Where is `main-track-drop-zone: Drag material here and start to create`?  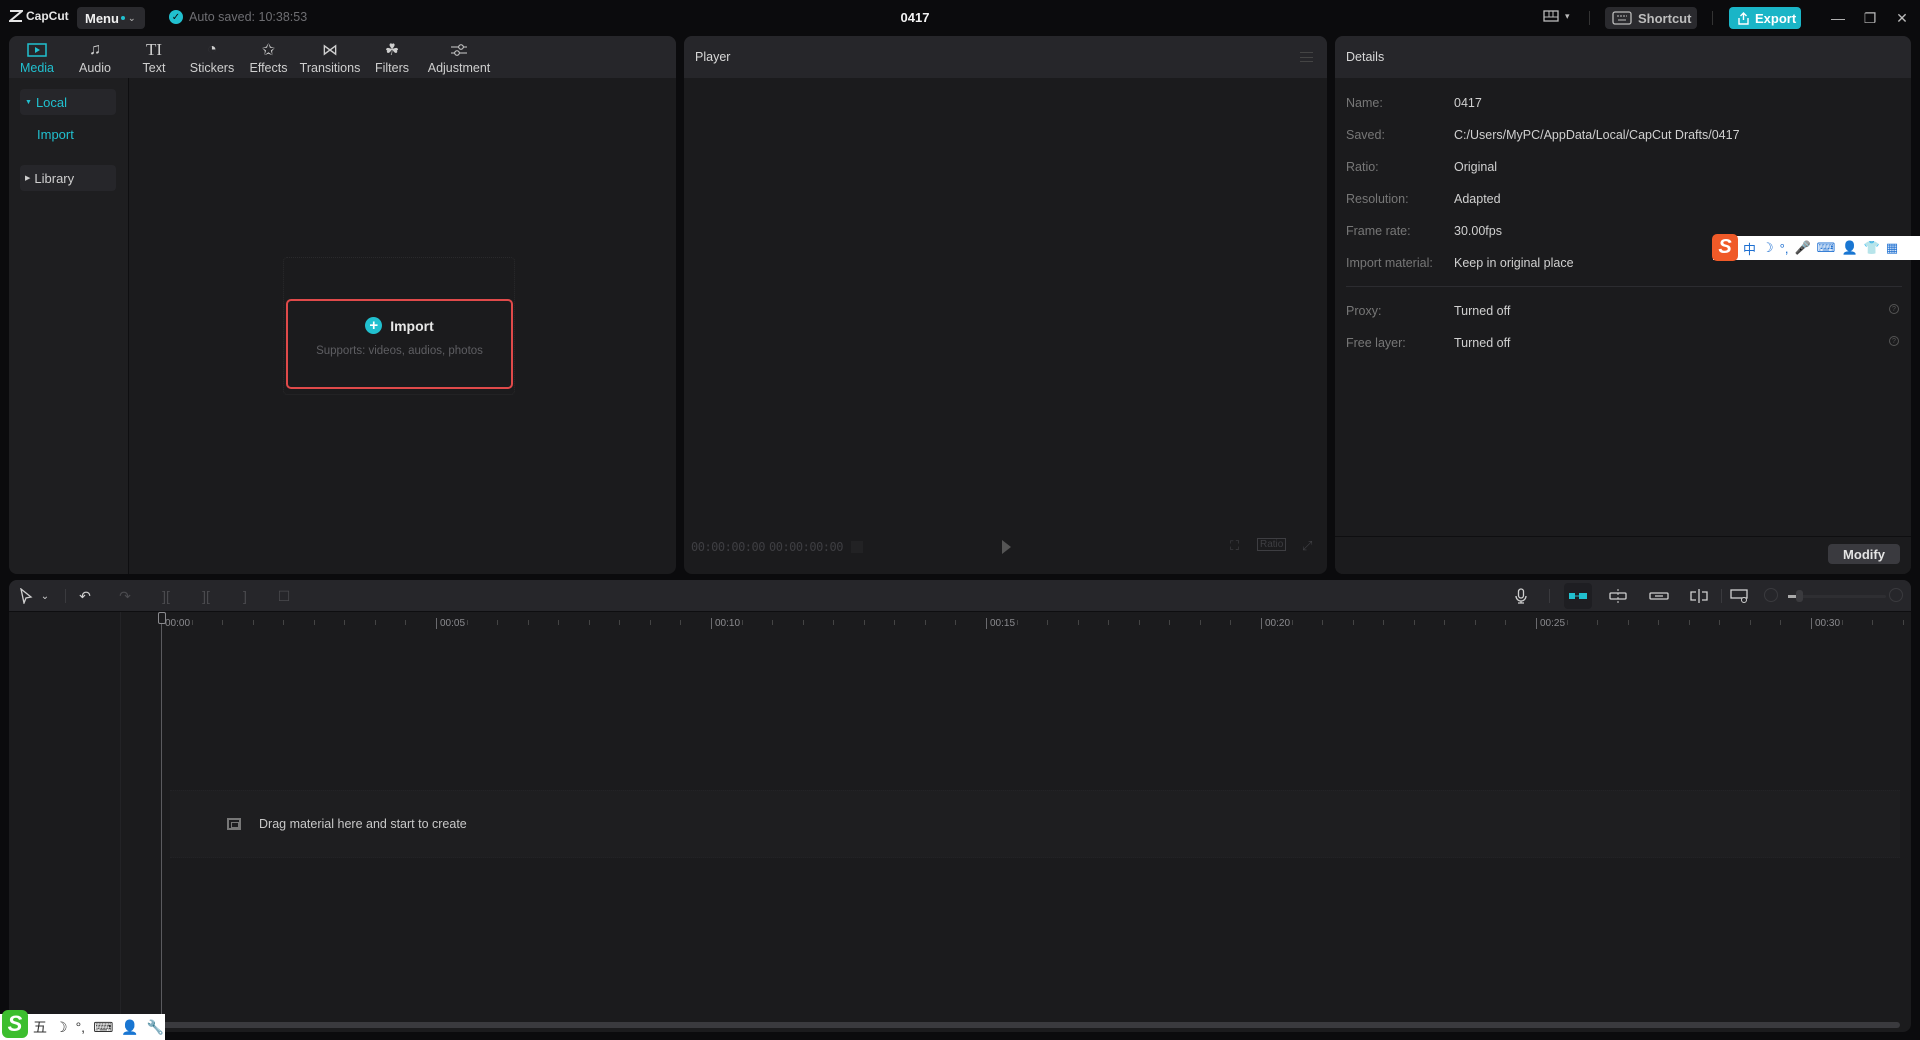 main-track-drop-zone: Drag material here and start to create is located at coordinates (1035, 824).